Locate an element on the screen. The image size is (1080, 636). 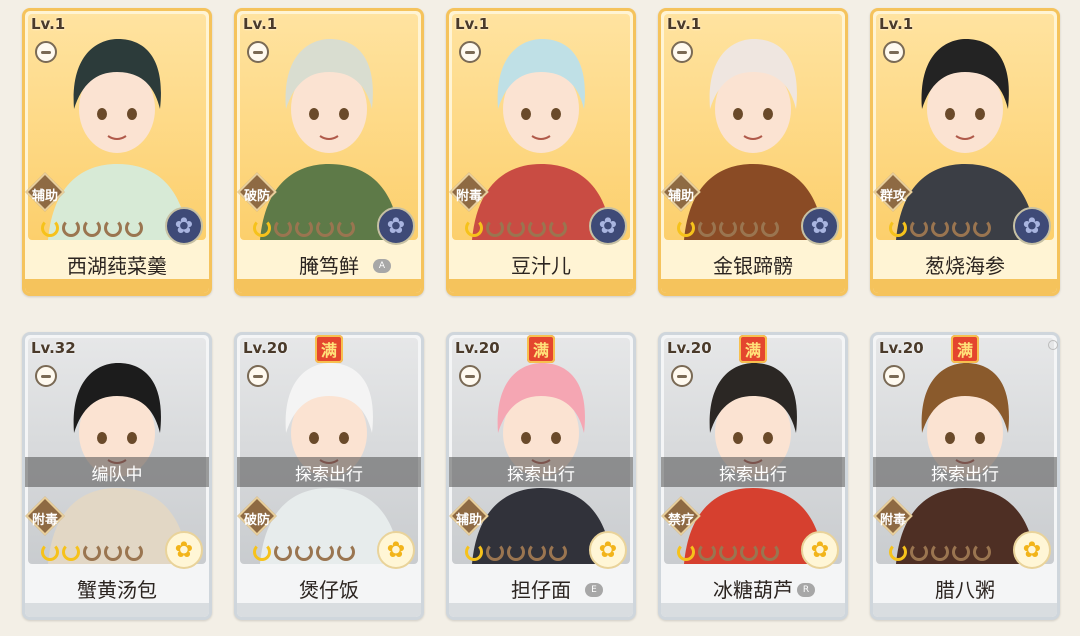
scroll-indicator is located at coordinates (1053, 345).